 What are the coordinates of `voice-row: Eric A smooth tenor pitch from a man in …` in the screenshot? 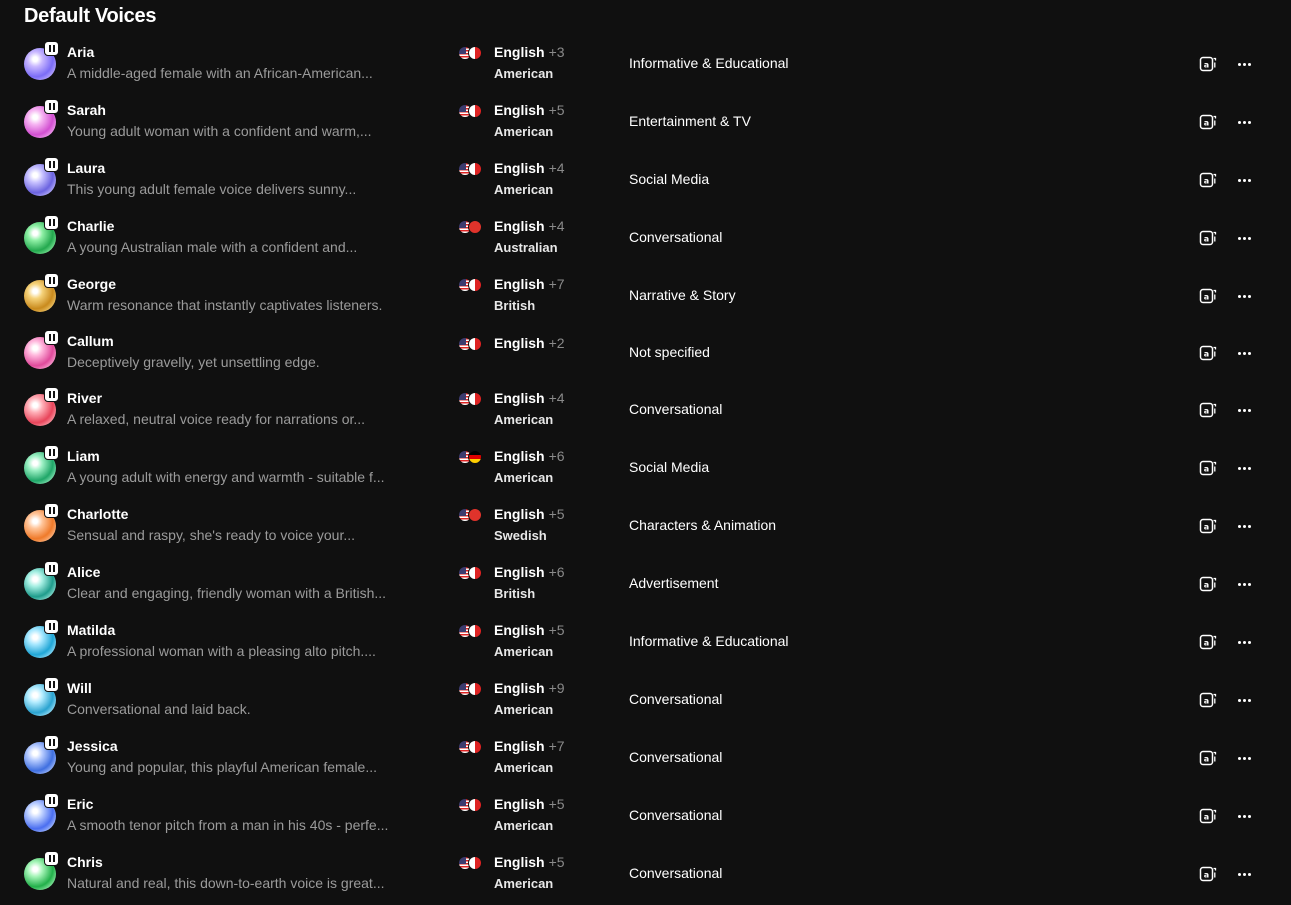 It's located at (645, 819).